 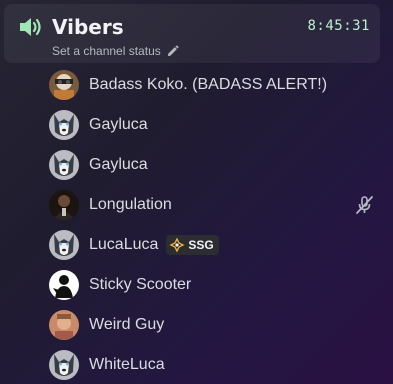 What do you see at coordinates (30, 27) in the screenshot?
I see `speaker-icon` at bounding box center [30, 27].